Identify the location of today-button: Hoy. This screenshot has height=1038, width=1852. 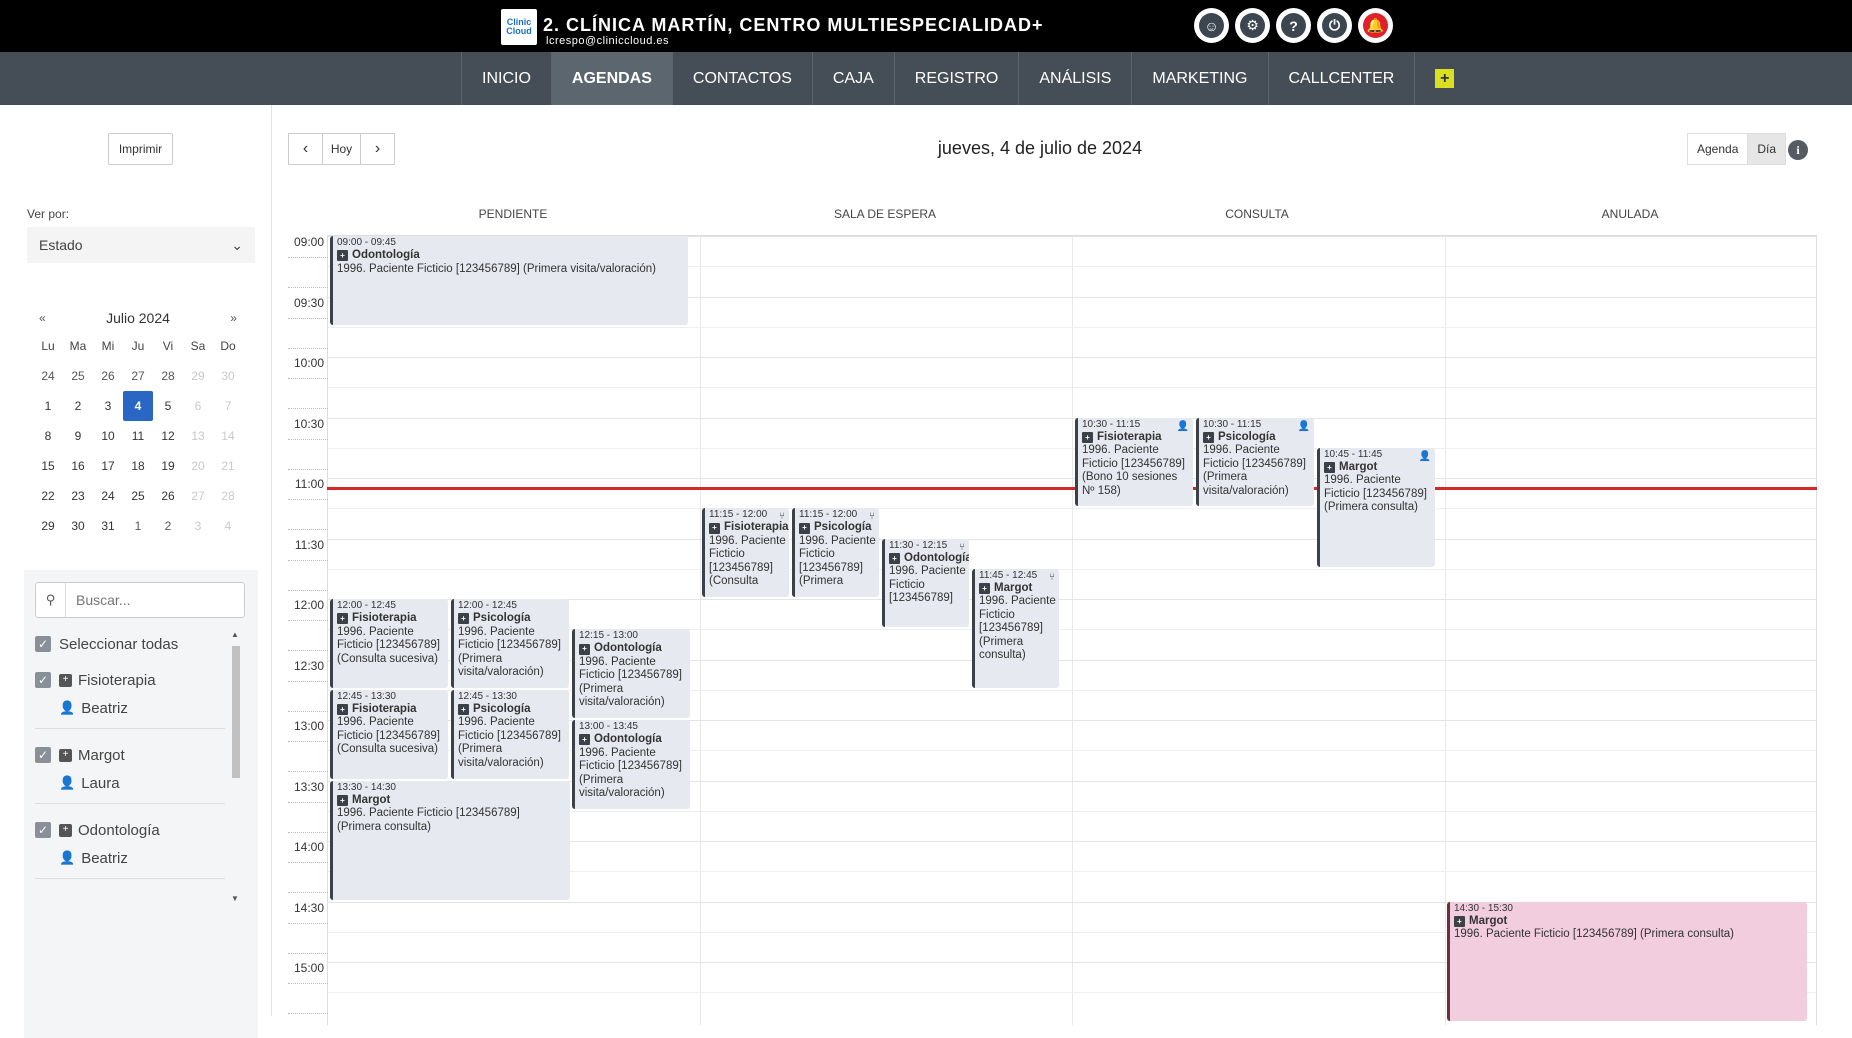
(341, 149).